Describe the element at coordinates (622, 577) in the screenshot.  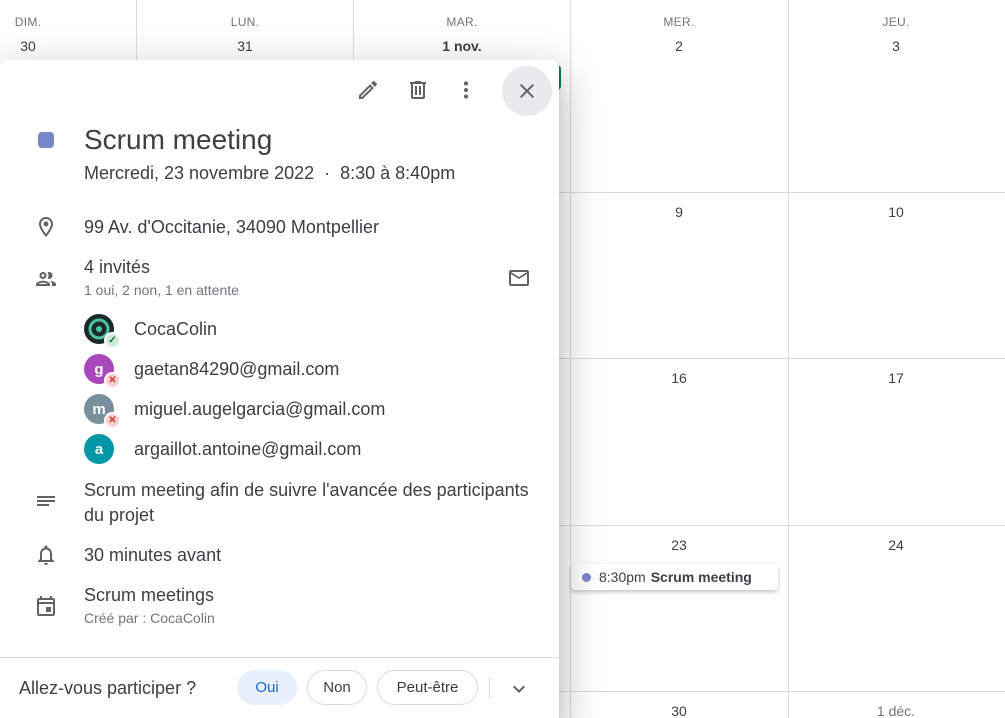
I see `event-chip-time: 8:30pm` at that location.